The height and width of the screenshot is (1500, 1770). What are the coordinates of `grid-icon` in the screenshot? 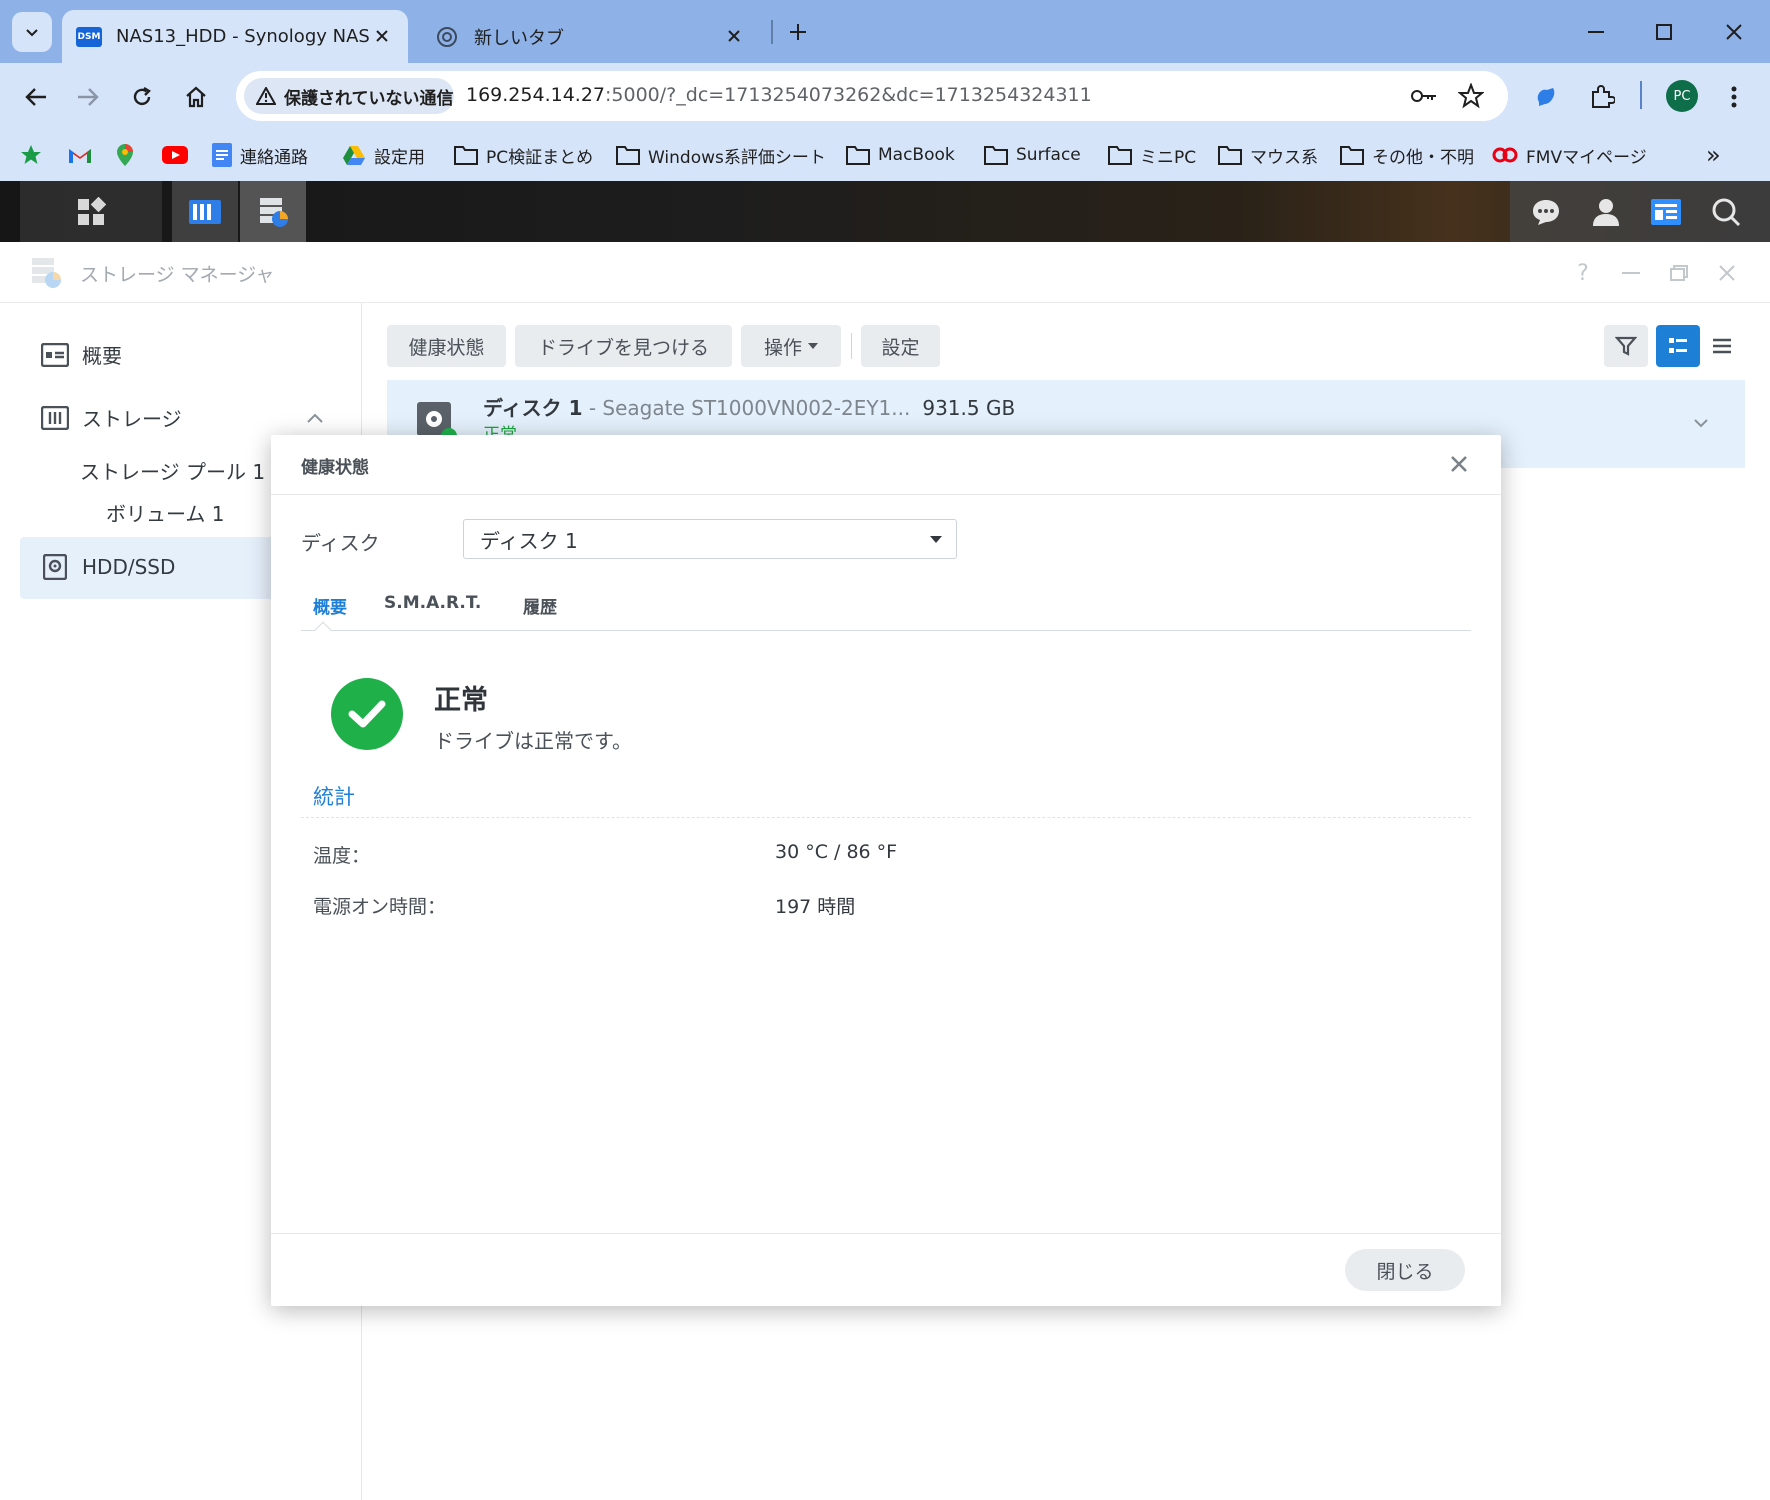 It's located at (92, 210).